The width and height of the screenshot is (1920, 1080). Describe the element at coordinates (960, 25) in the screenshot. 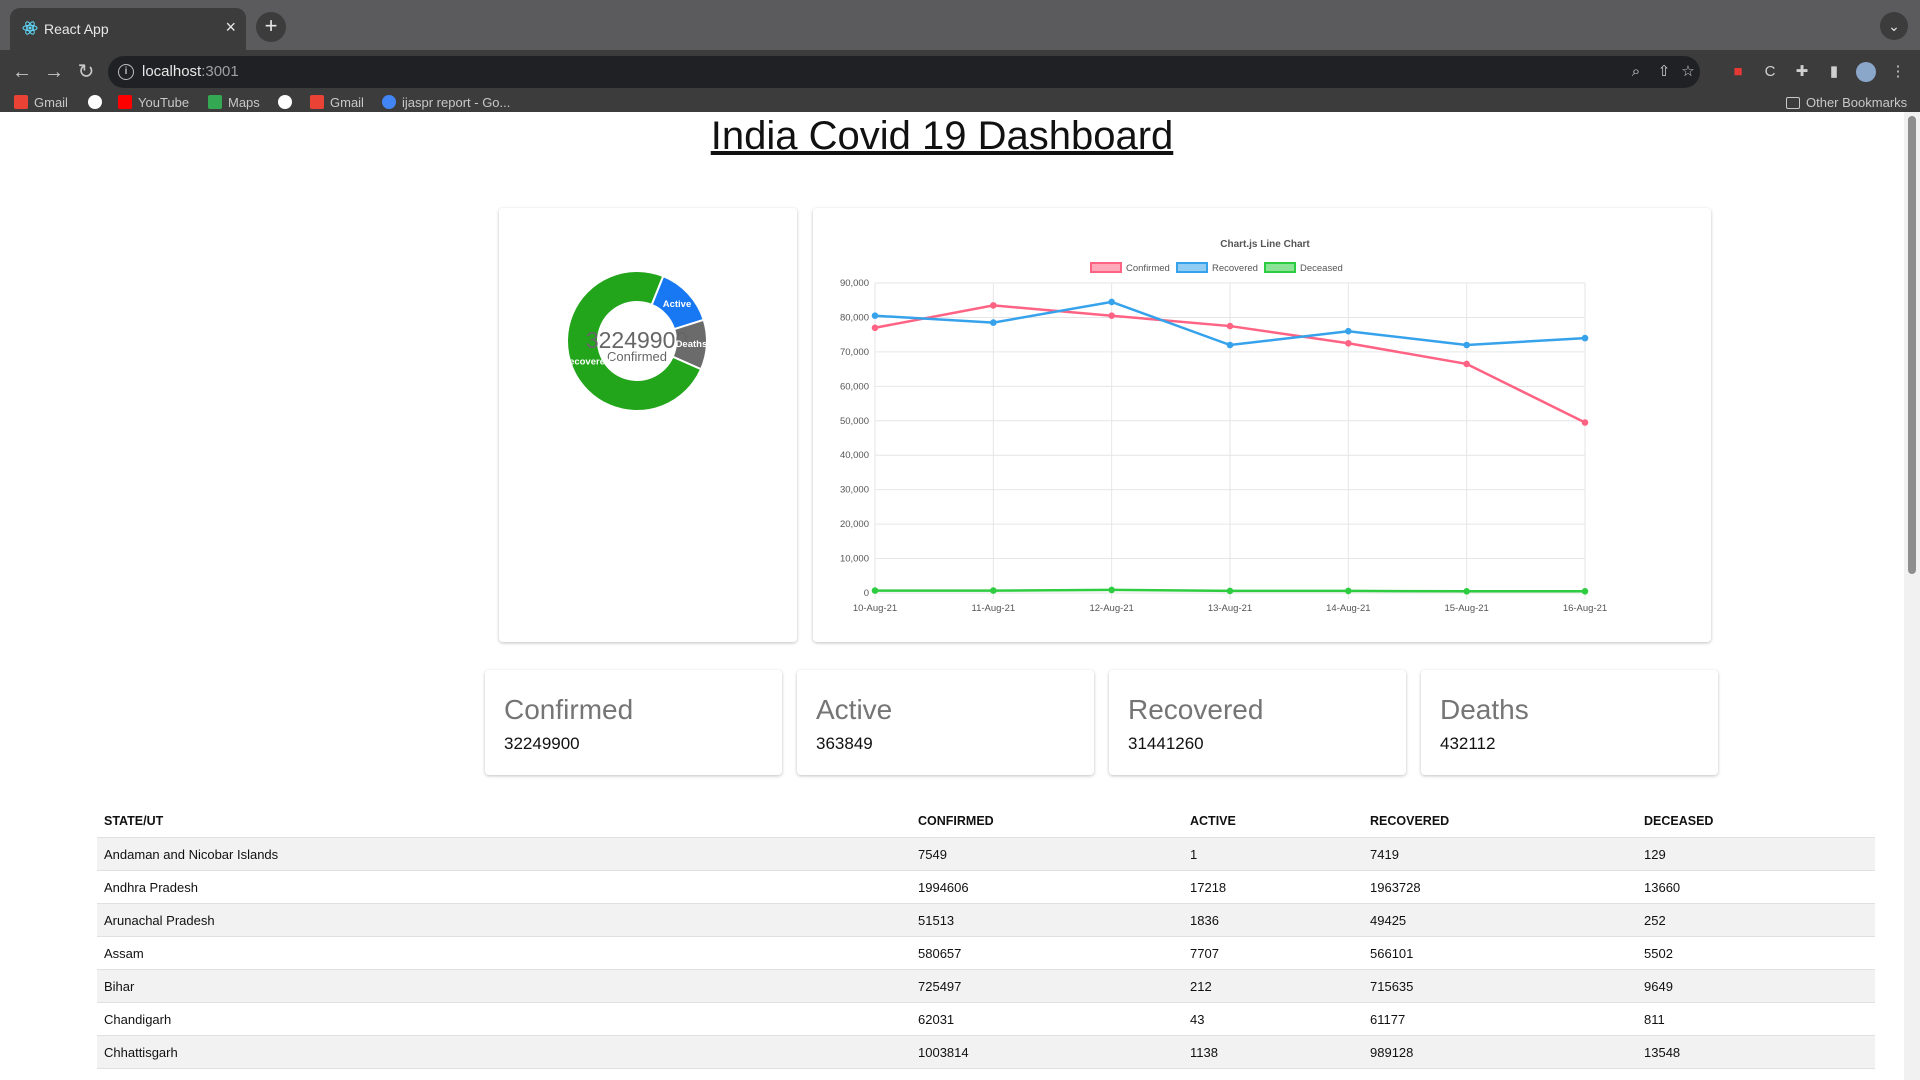

I see `browser-tab-bar: React App × + ⌄` at that location.